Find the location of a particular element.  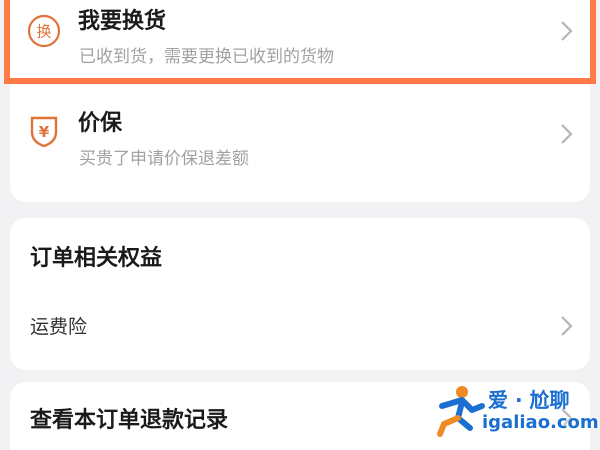

yen-glyph: ¥ is located at coordinates (44, 132).